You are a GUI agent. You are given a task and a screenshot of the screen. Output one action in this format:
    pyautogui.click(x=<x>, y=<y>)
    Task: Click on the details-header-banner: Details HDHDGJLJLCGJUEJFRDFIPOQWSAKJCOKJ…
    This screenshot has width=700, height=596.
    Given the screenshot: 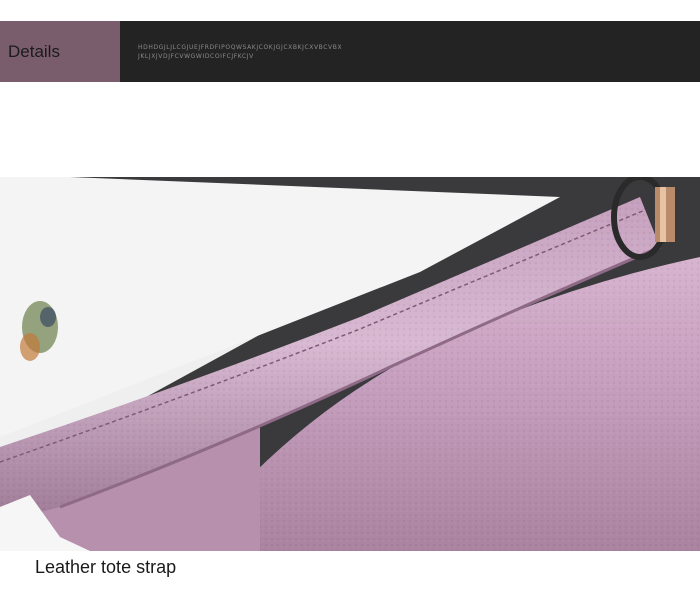 What is the action you would take?
    pyautogui.click(x=350, y=51)
    